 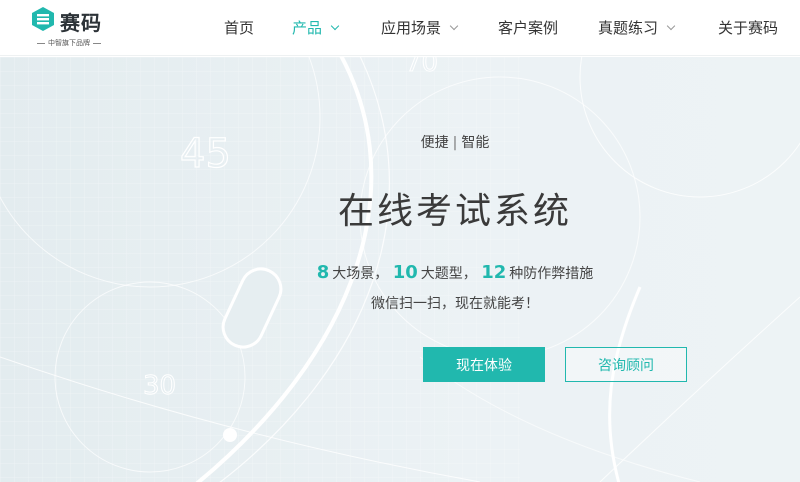 What do you see at coordinates (307, 28) in the screenshot?
I see `nav-item-label: 产品` at bounding box center [307, 28].